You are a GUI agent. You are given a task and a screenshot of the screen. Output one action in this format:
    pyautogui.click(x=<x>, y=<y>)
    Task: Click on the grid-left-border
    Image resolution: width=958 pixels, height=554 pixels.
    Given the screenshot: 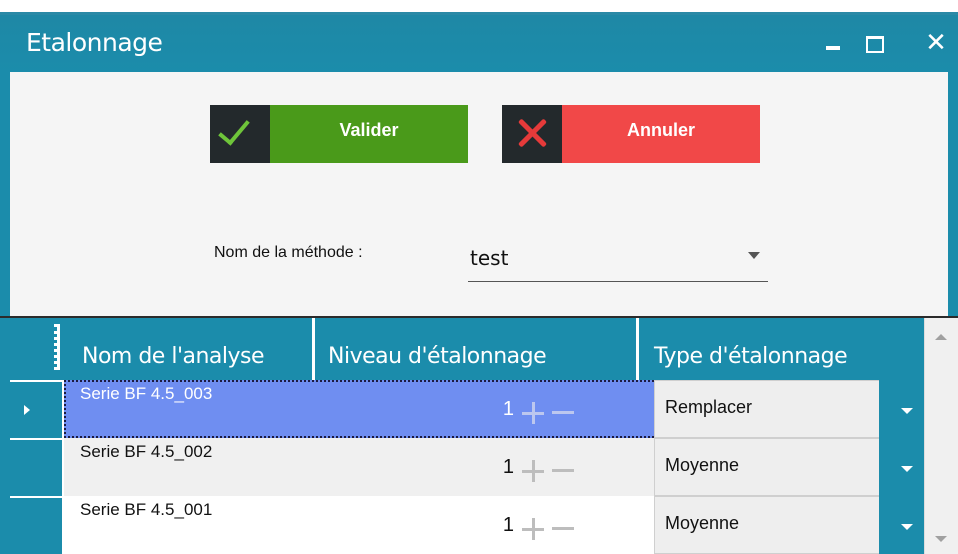 What is the action you would take?
    pyautogui.click(x=5, y=436)
    